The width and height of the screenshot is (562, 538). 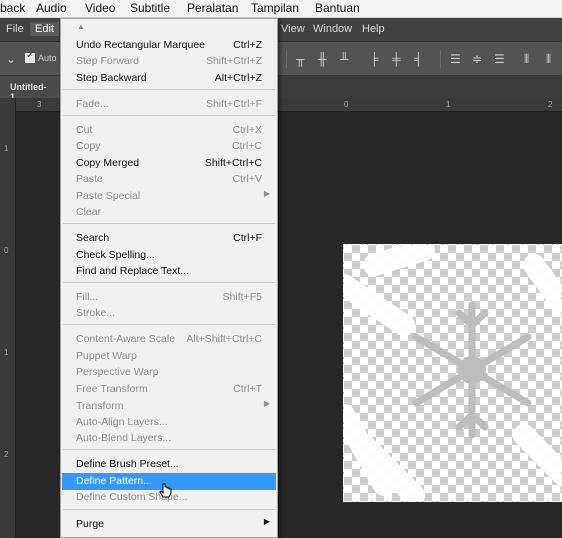 I want to click on distribute-bottom-icon: ☰, so click(x=499, y=59).